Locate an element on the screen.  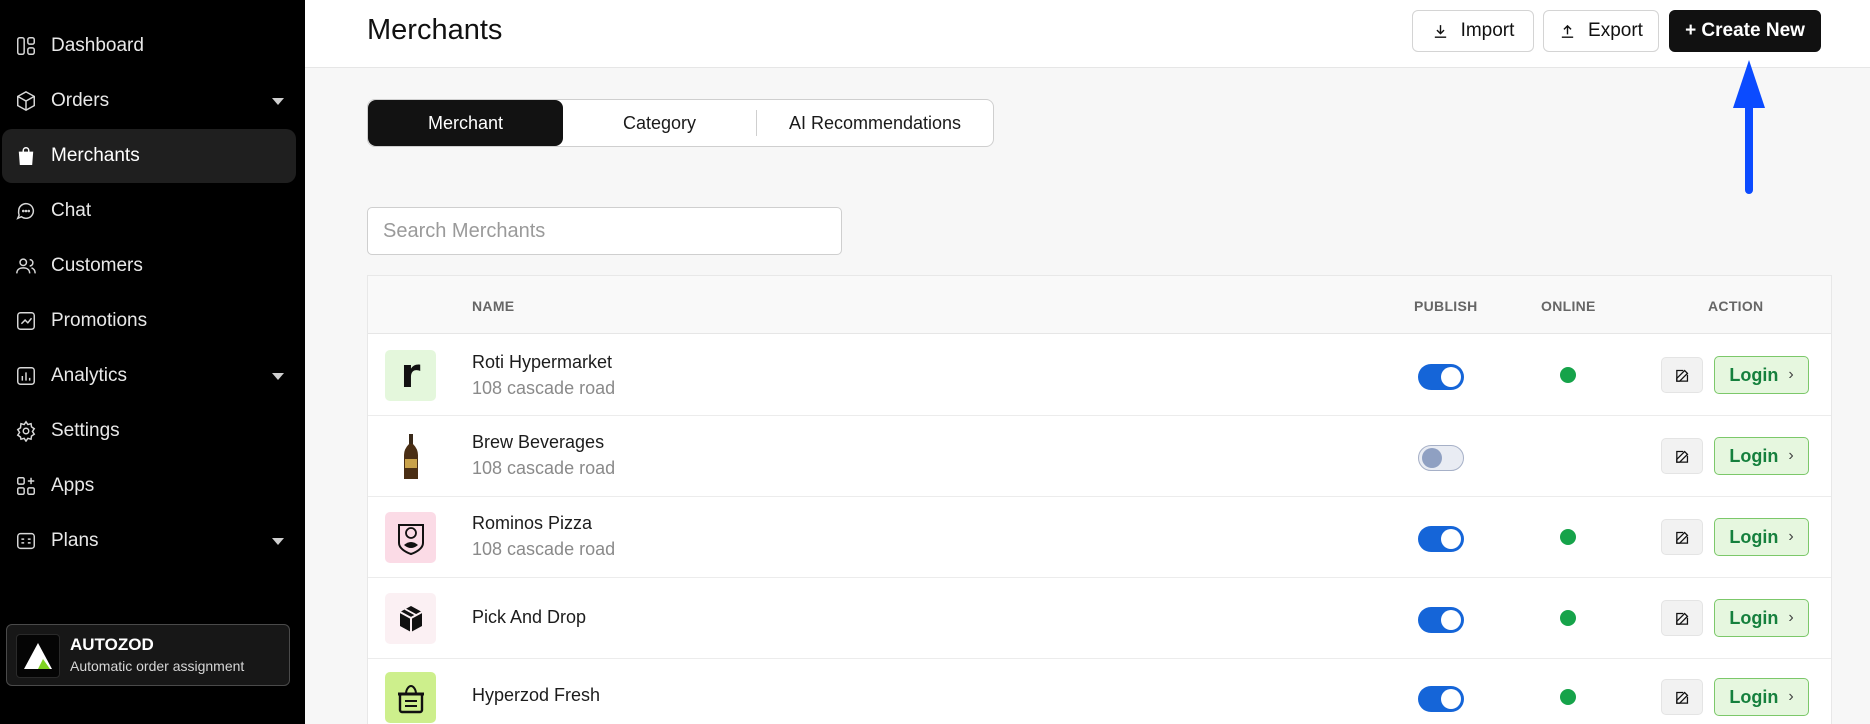
table-row: Rominos Pizza 108 cascade road Login › is located at coordinates (1099, 537).